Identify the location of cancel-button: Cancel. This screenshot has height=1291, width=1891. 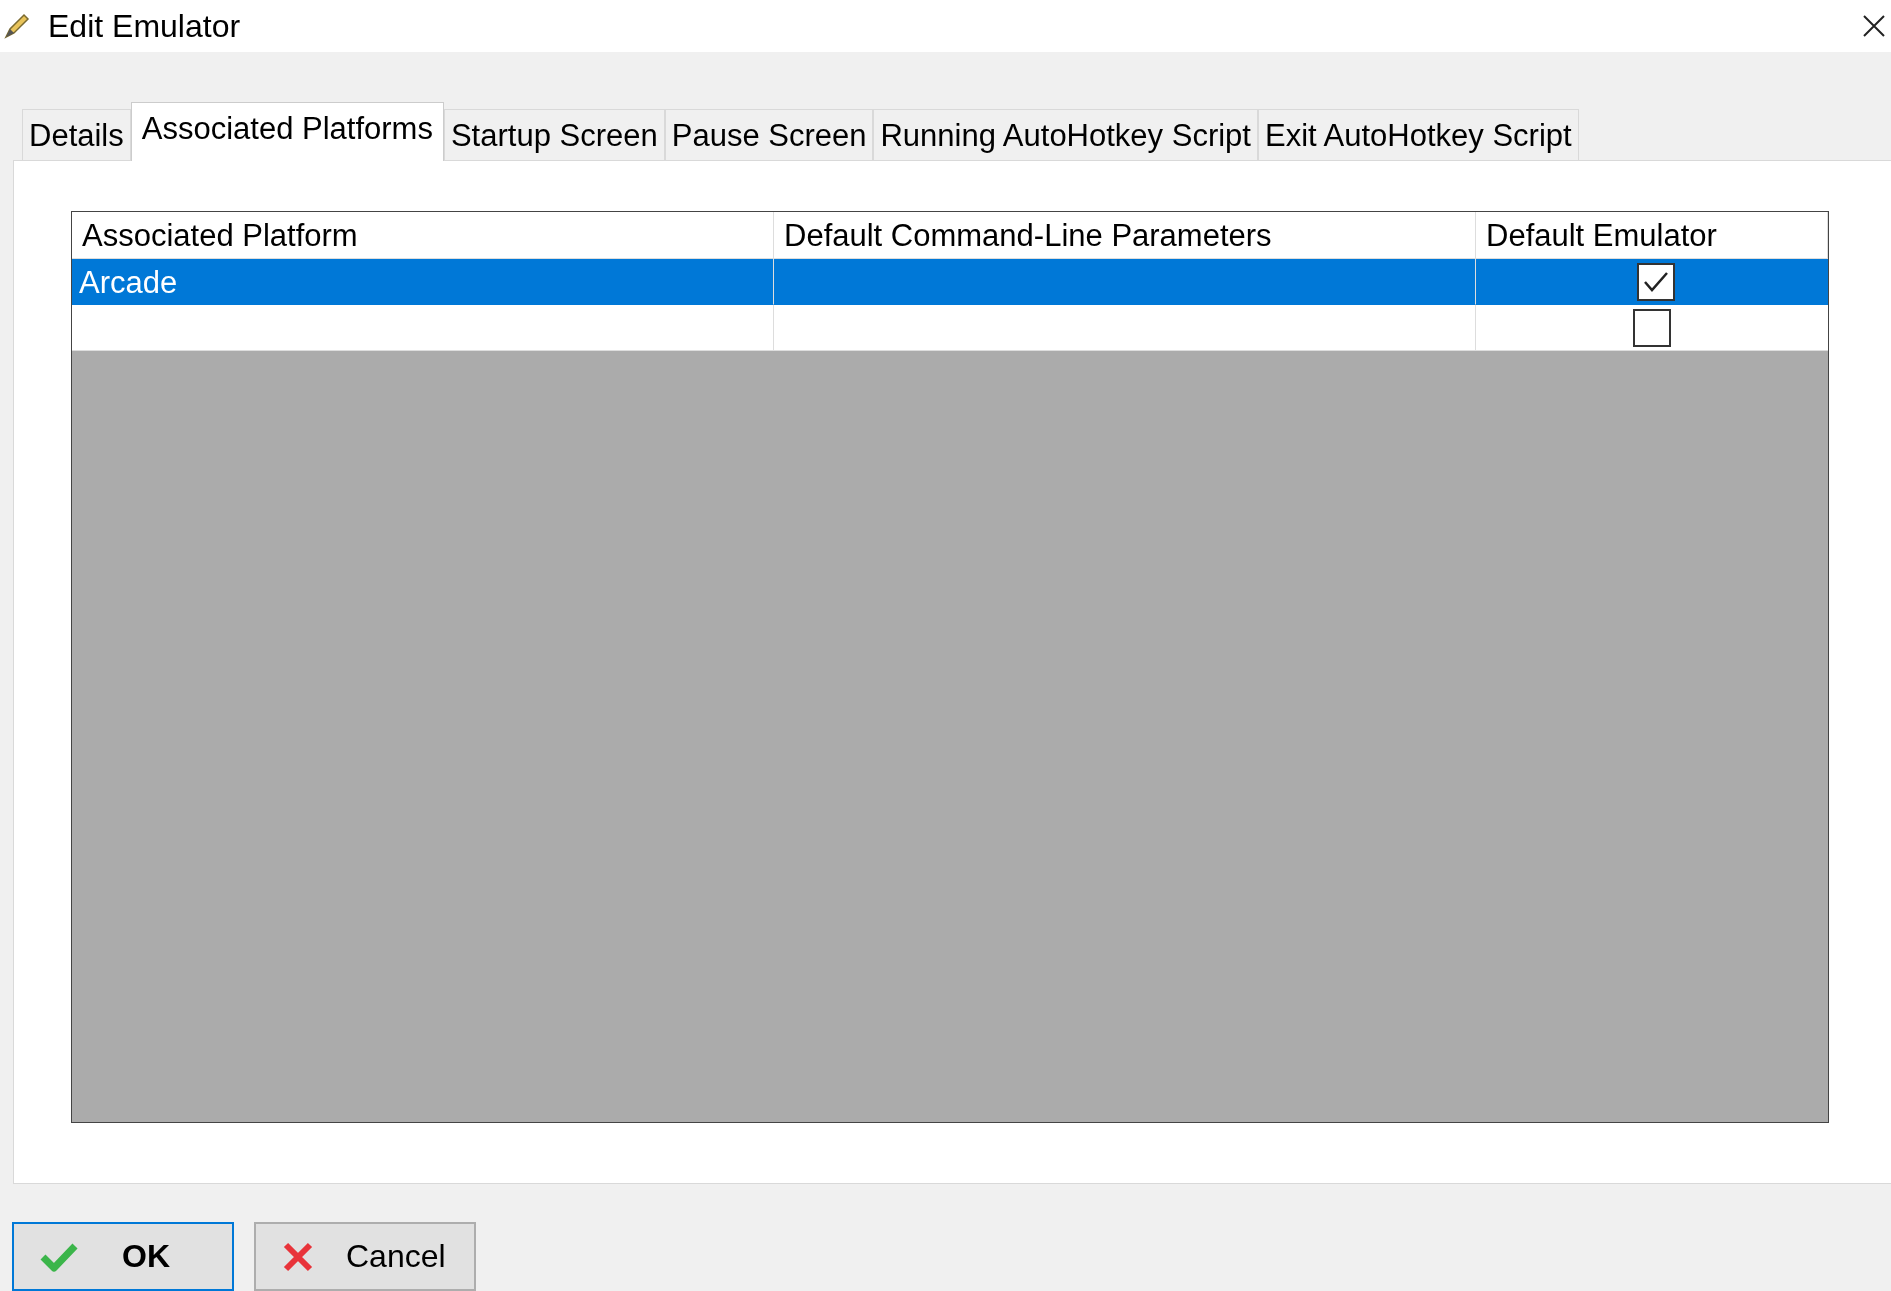
(365, 1256).